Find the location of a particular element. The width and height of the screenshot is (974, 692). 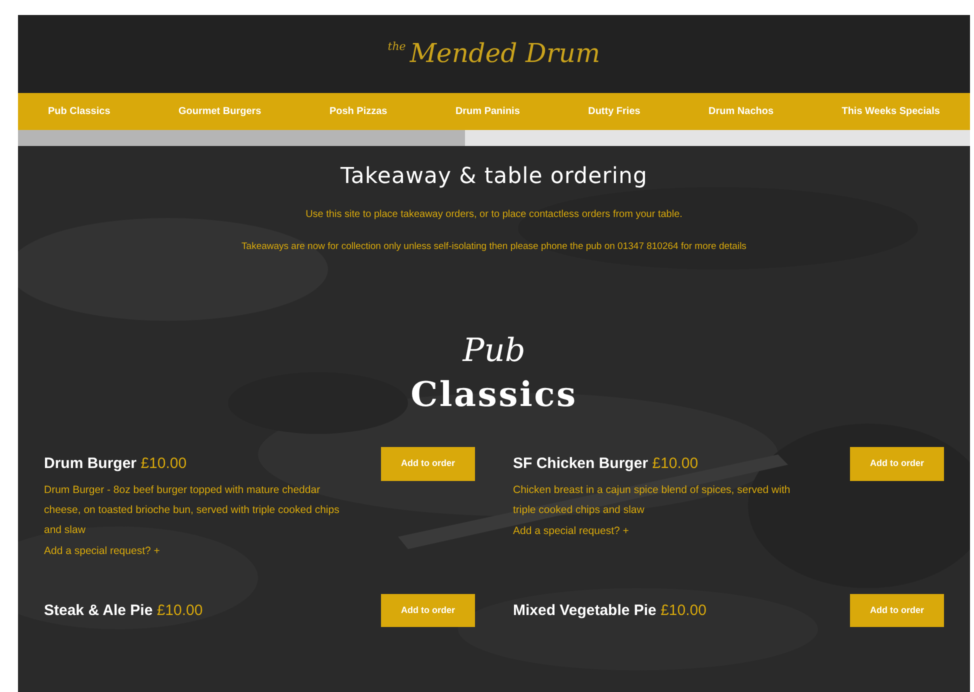

nav-link: Dutty Fries is located at coordinates (614, 111).